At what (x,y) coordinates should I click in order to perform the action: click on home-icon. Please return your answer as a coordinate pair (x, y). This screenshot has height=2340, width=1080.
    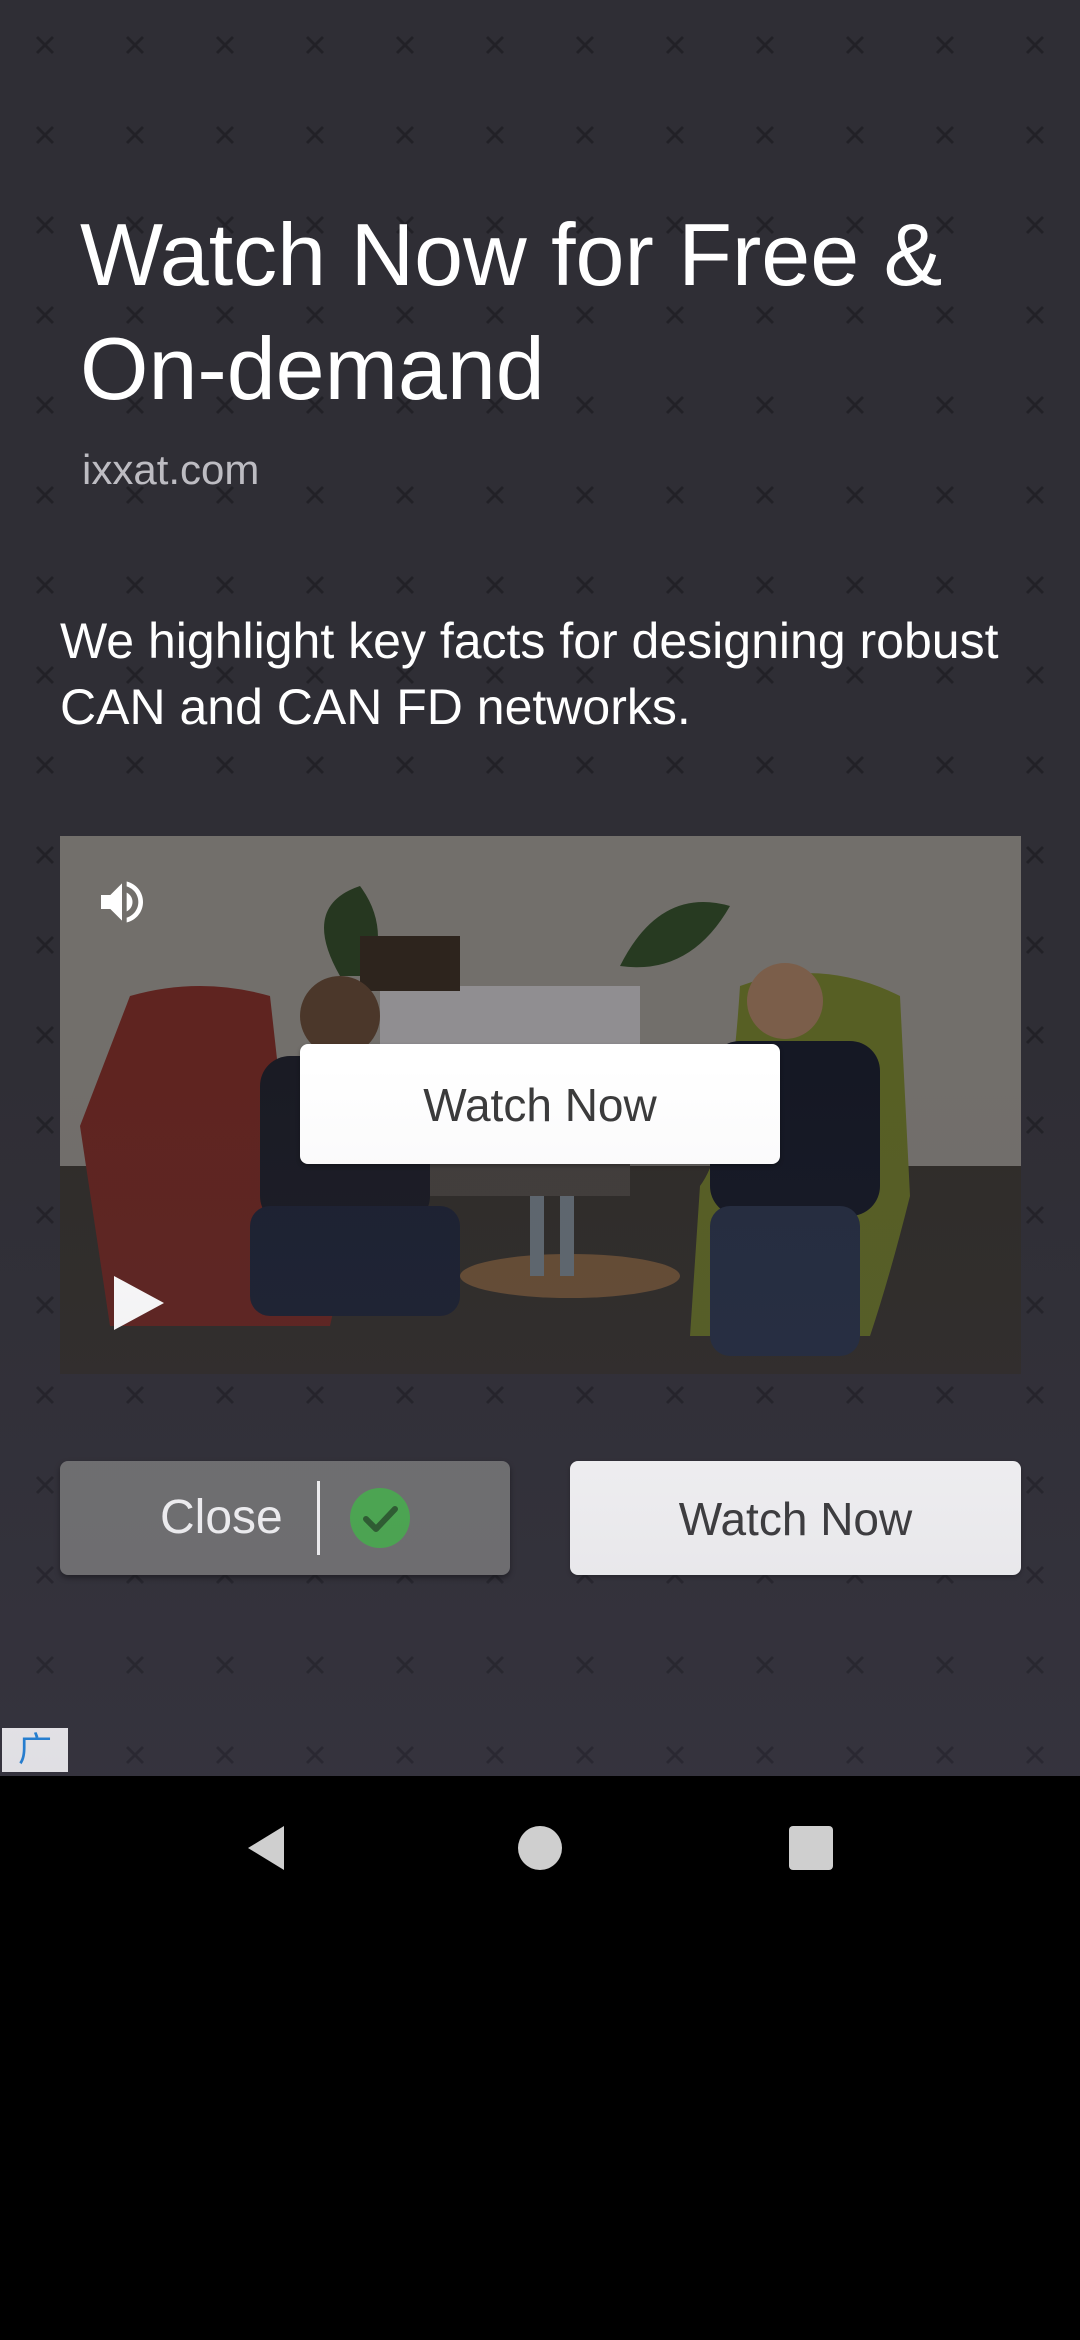
    Looking at the image, I should click on (540, 1848).